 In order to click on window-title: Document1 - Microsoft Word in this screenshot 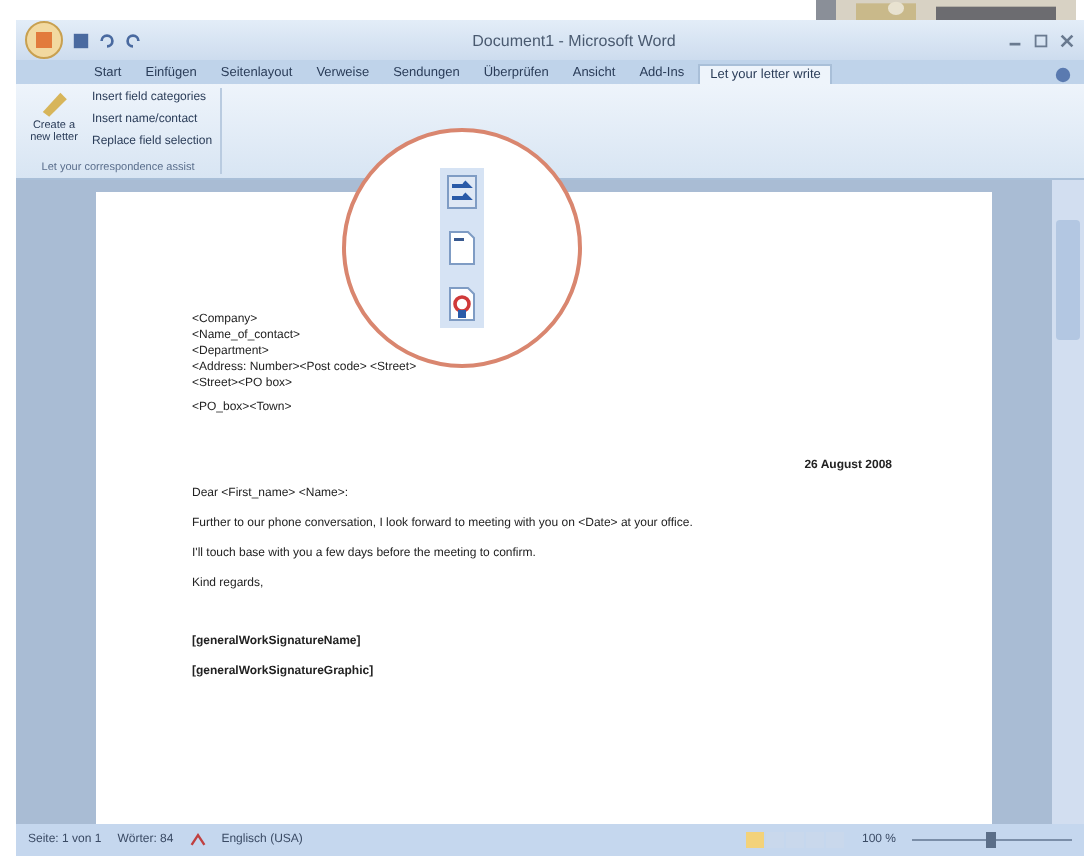, I will do `click(574, 40)`.